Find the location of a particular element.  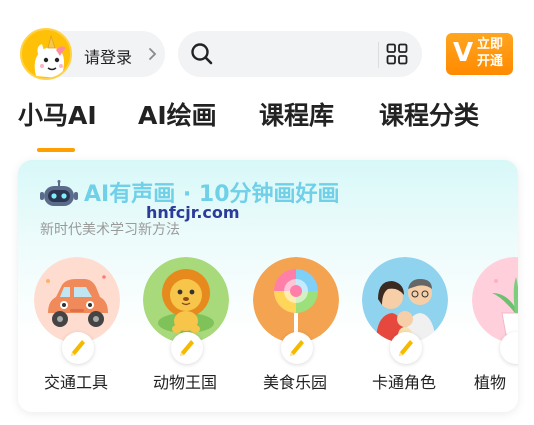

watermark-text: hnfcjr.com is located at coordinates (193, 212).